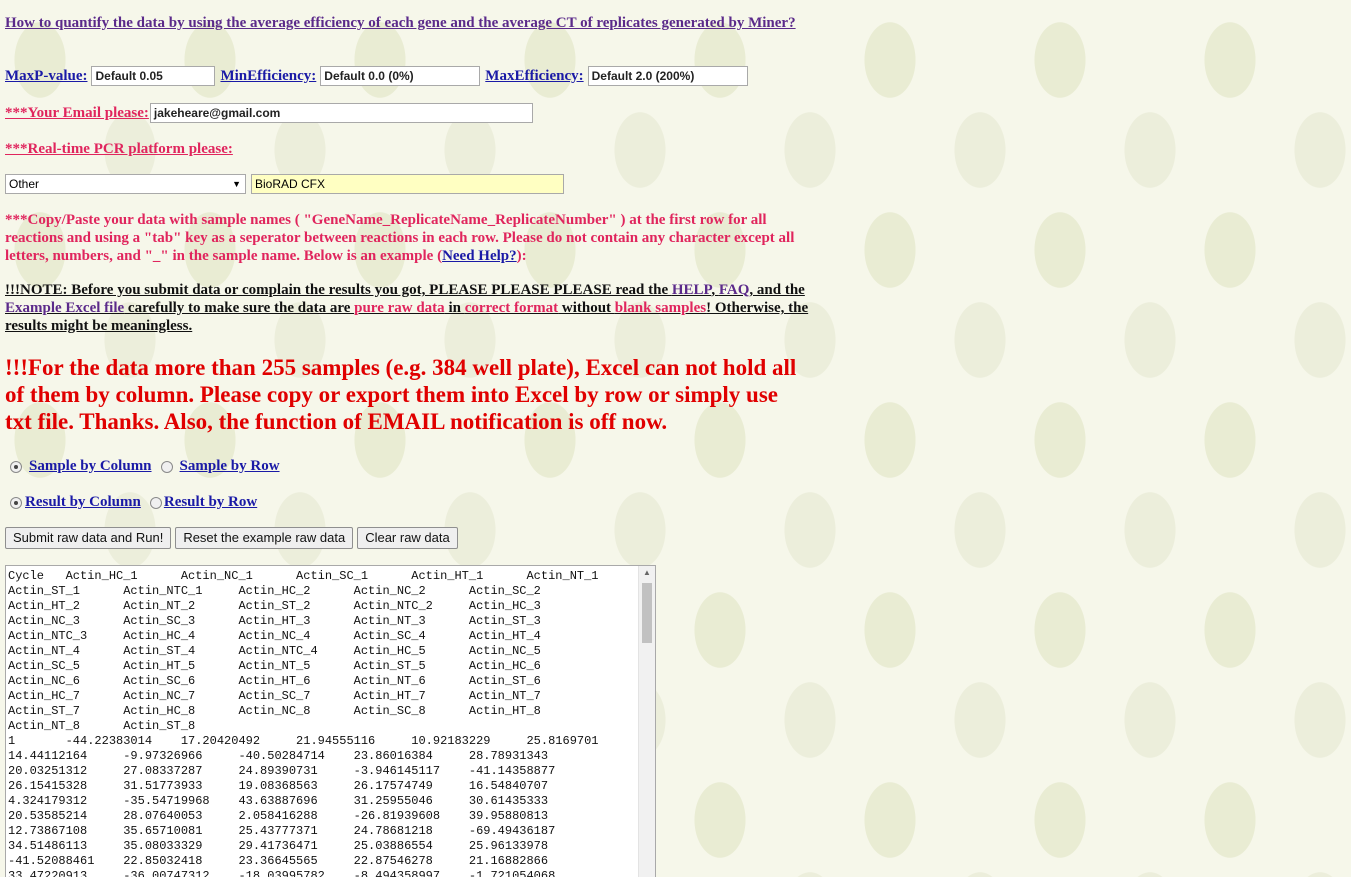 The height and width of the screenshot is (877, 1351). I want to click on scroll-up-arrow-icon: ▲, so click(647, 572).